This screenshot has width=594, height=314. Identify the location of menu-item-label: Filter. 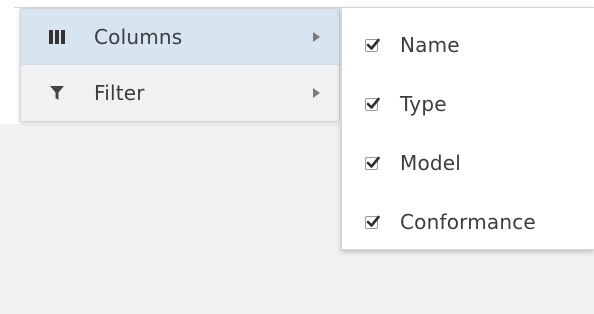
(119, 93).